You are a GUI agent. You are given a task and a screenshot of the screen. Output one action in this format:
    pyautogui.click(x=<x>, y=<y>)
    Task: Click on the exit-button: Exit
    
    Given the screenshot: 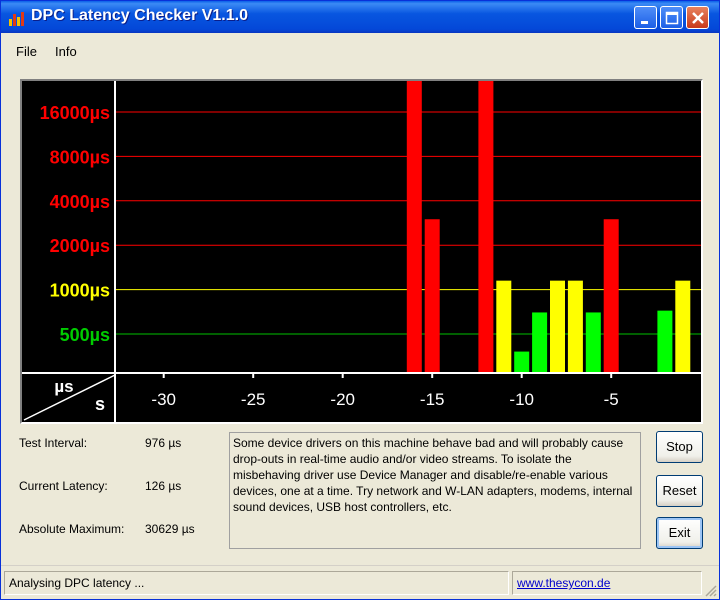 What is the action you would take?
    pyautogui.click(x=679, y=533)
    